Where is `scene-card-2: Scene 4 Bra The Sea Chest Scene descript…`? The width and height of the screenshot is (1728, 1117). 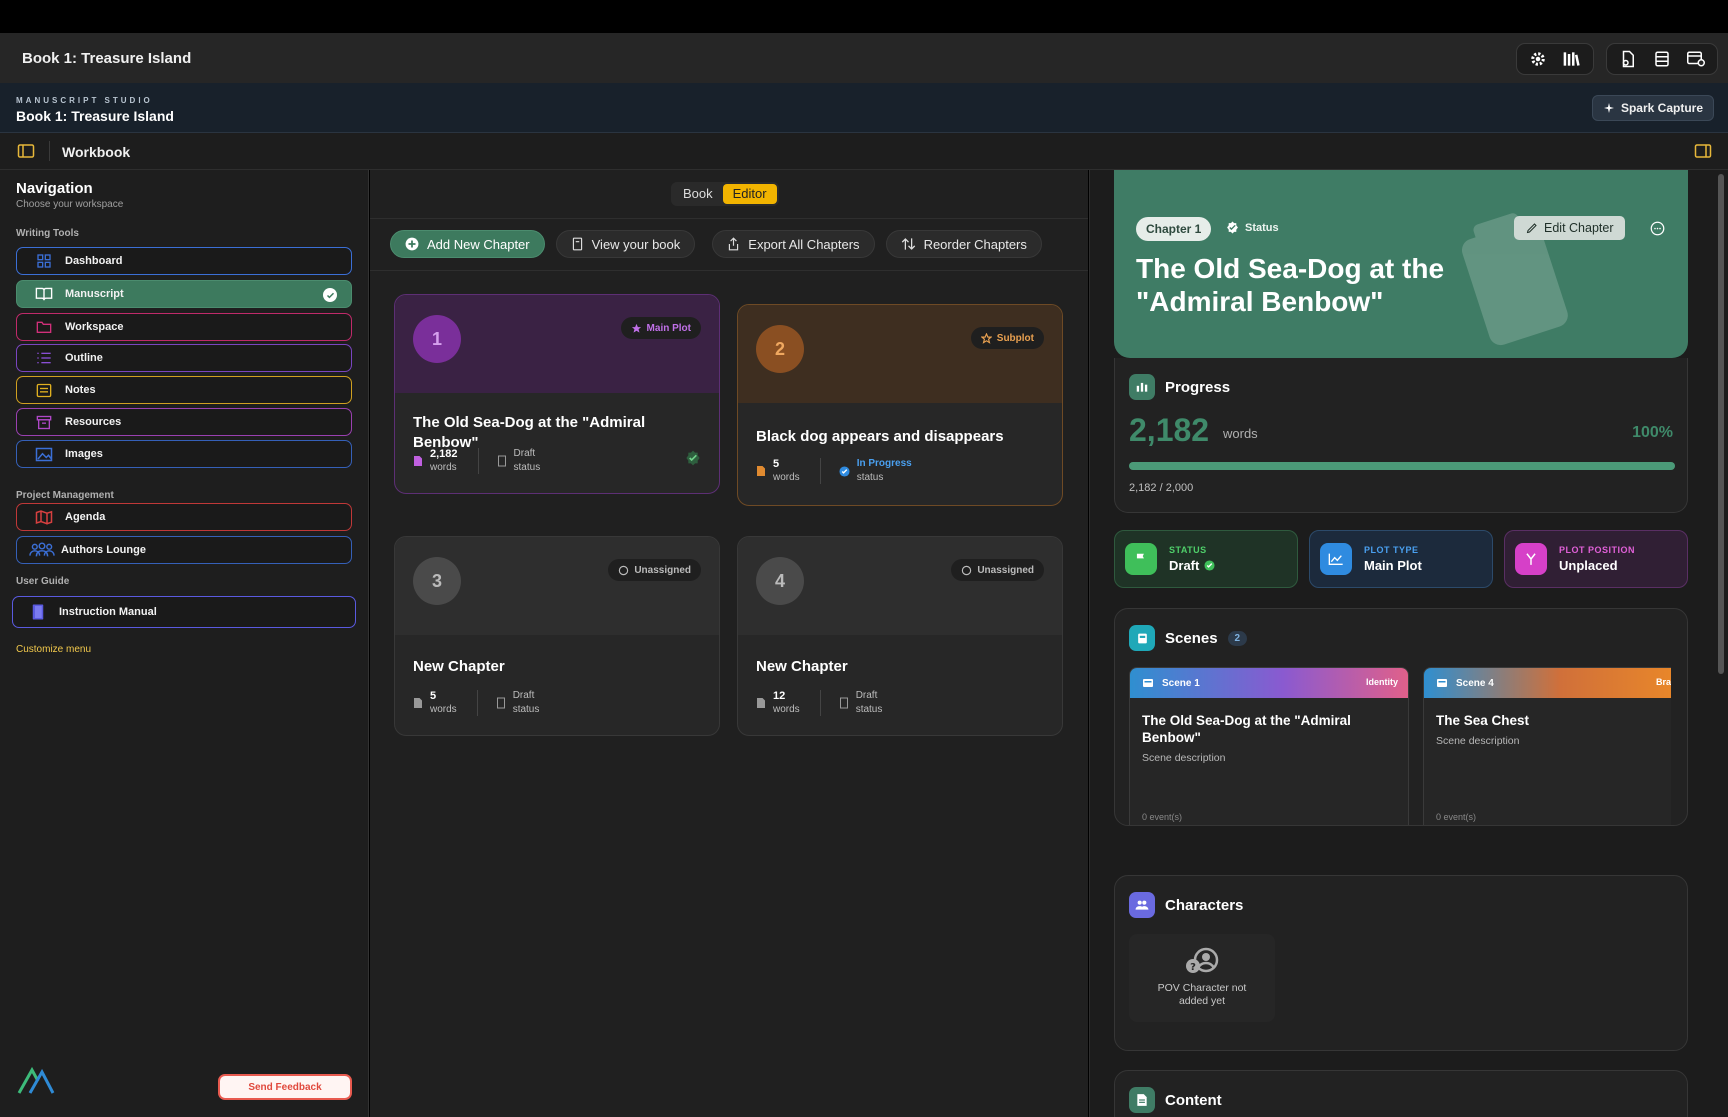
scene-card-2: Scene 4 Bra The Sea Chest Scene descript… is located at coordinates (1547, 746).